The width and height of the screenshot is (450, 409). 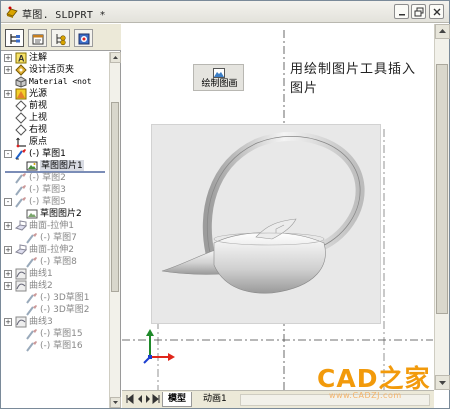 I want to click on tree-item-label: (-) 草图2, so click(x=47, y=178).